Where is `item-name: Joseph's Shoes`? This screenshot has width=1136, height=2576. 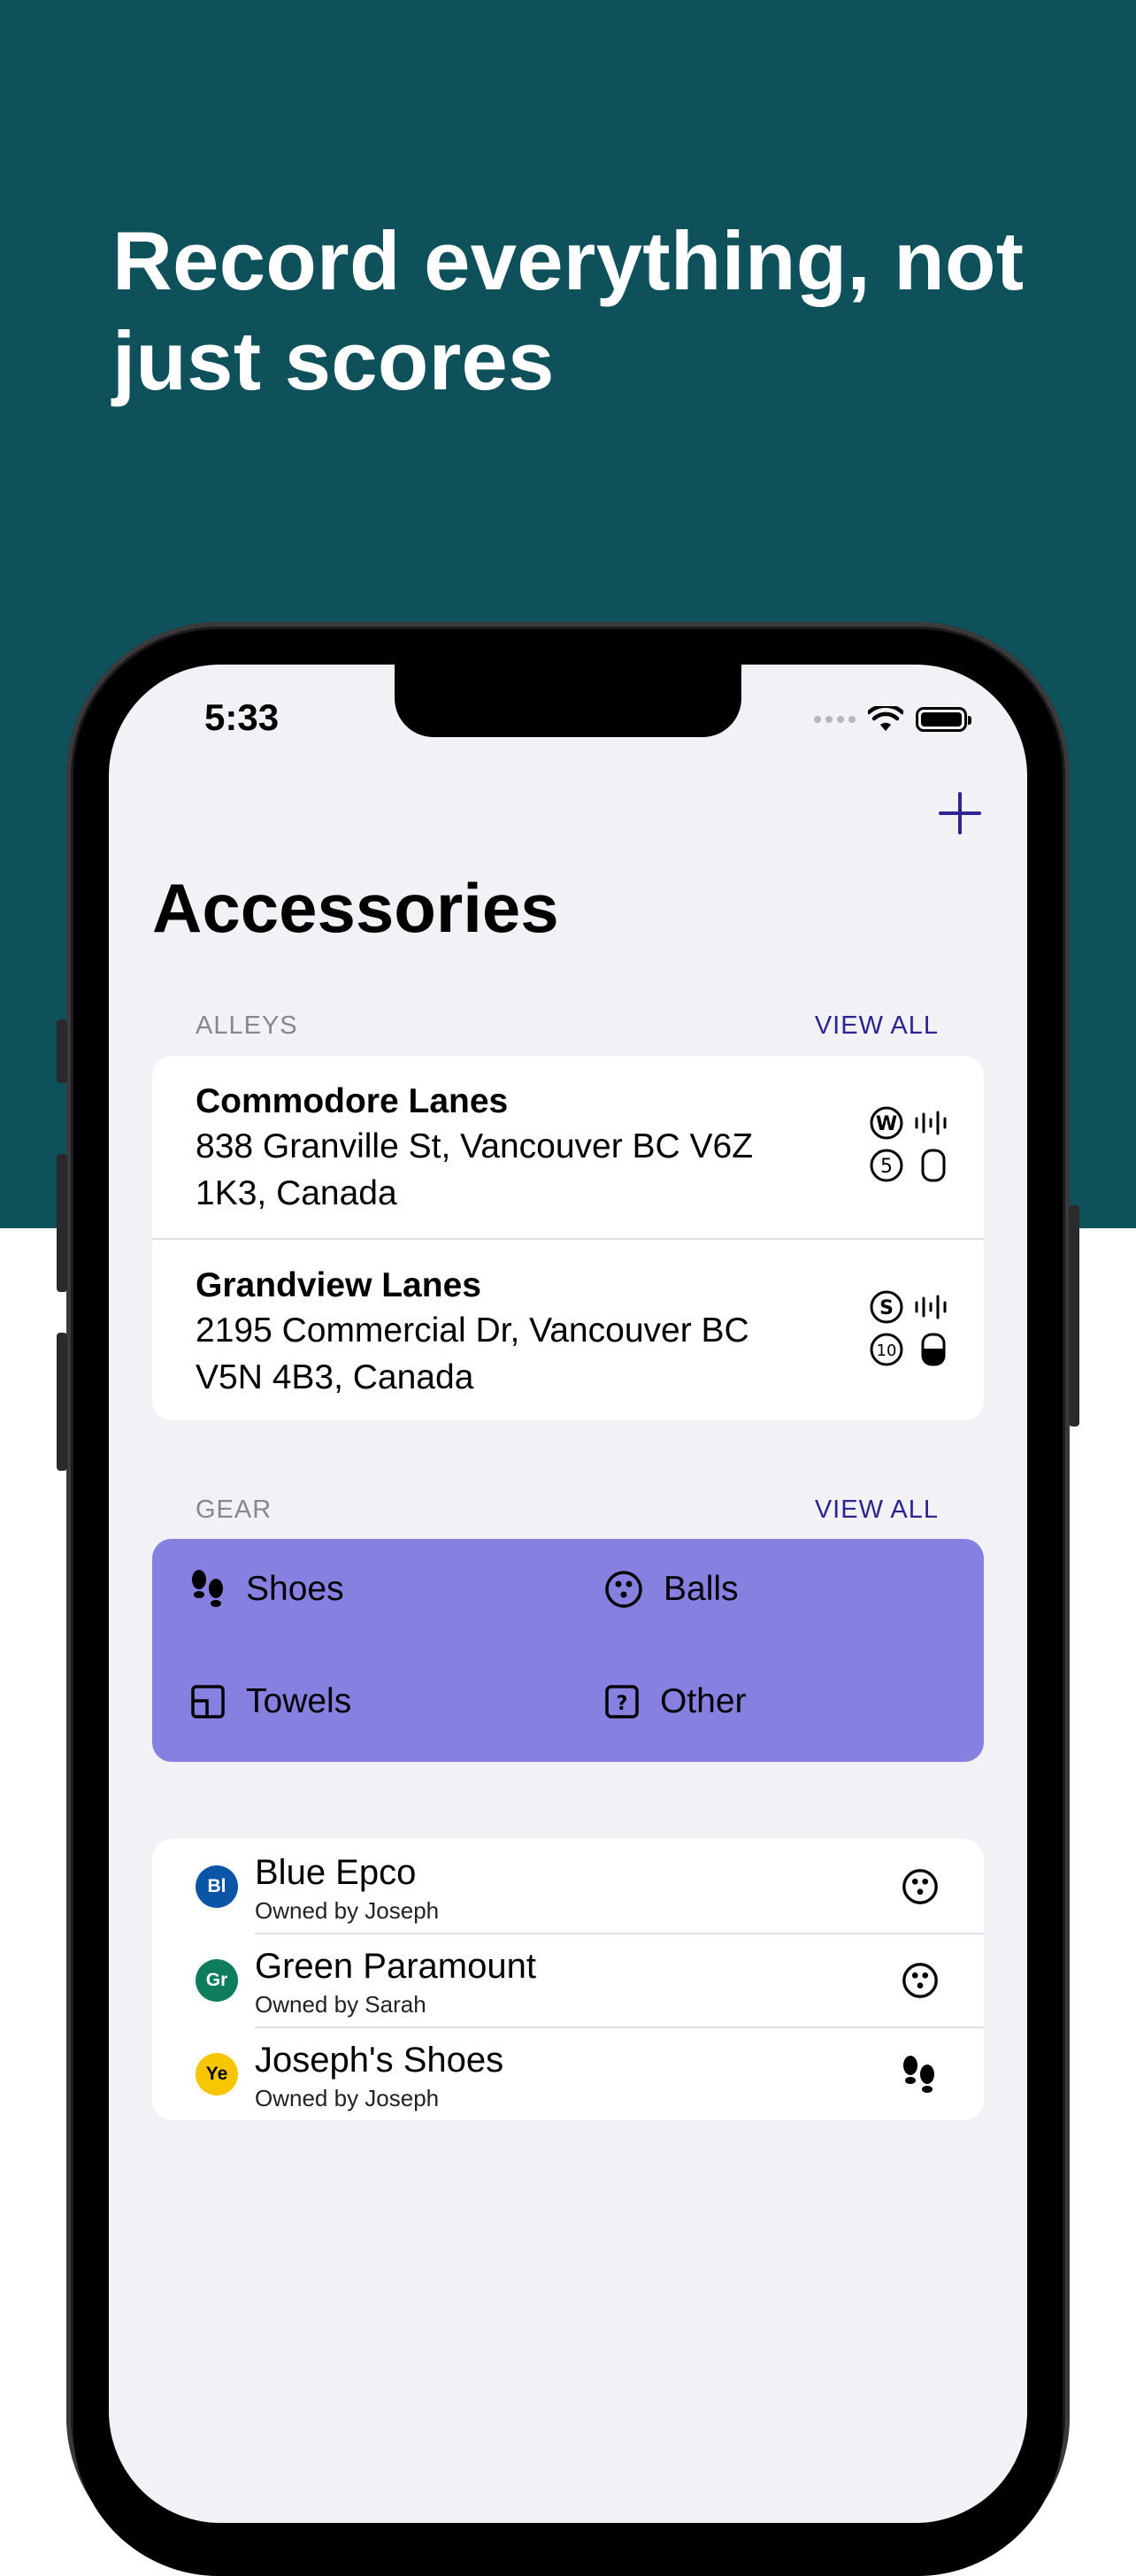 item-name: Joseph's Shoes is located at coordinates (379, 2060).